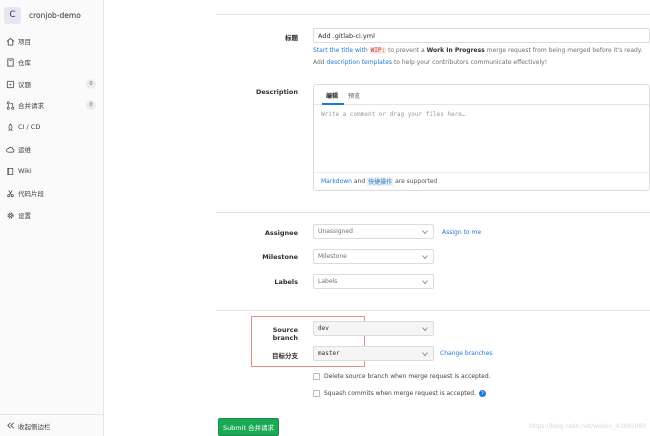  I want to click on top-divider, so click(433, 14).